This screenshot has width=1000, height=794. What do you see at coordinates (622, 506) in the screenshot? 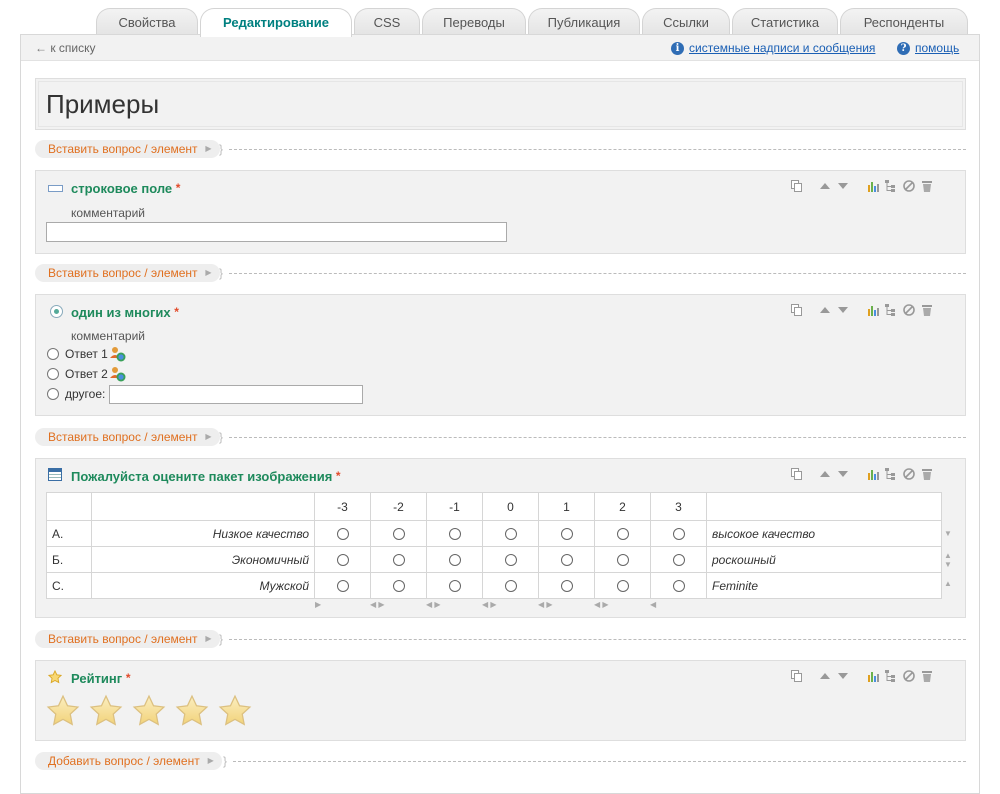
I see `scale-header: 2` at bounding box center [622, 506].